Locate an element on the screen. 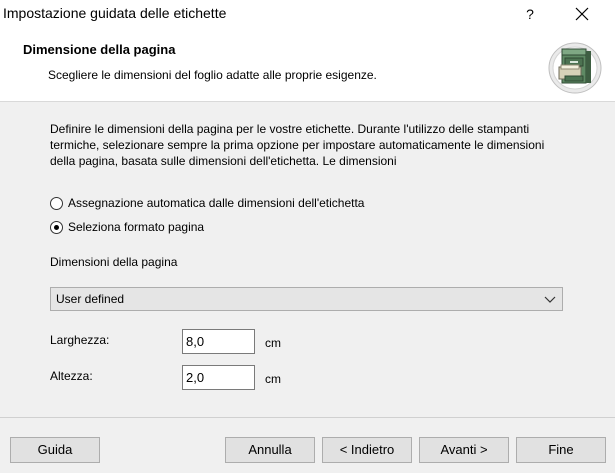  header-divider is located at coordinates (307, 101).